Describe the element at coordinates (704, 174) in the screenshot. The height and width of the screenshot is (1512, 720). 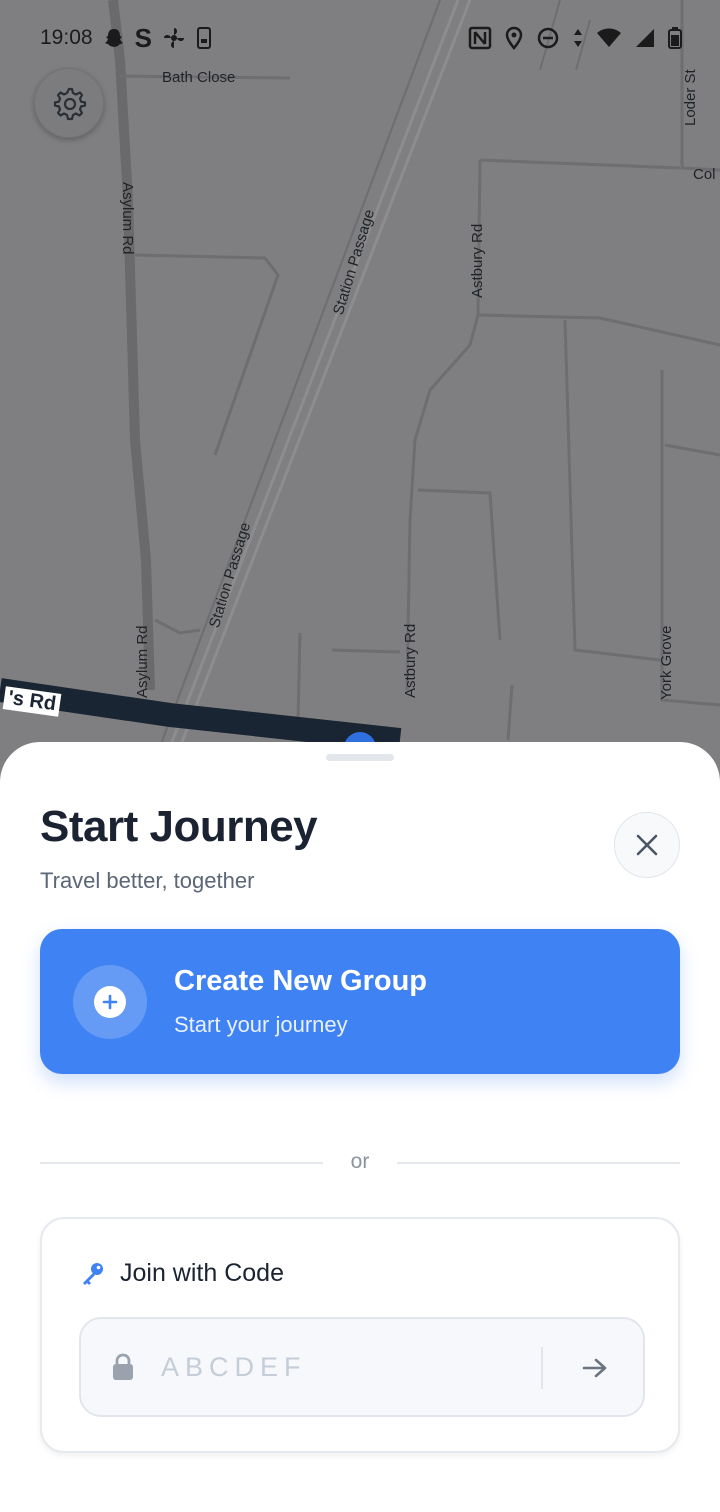
I see `street-label-col: Col` at that location.